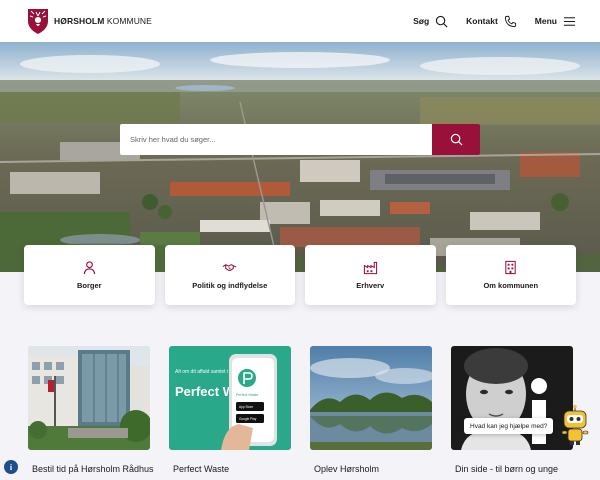 This screenshot has width=600, height=480. I want to click on chat-bubble-text: Hvad kan jeg hjælpe med?, so click(509, 426).